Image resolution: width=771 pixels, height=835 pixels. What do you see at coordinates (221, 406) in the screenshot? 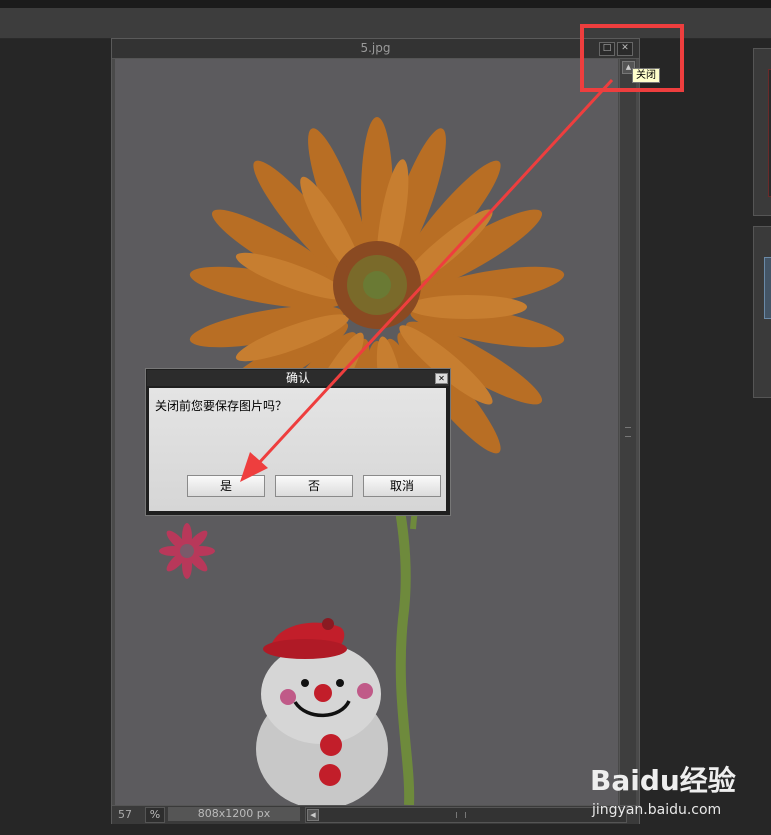
I see `dialog-message: 关闭前您要保存图片吗？` at bounding box center [221, 406].